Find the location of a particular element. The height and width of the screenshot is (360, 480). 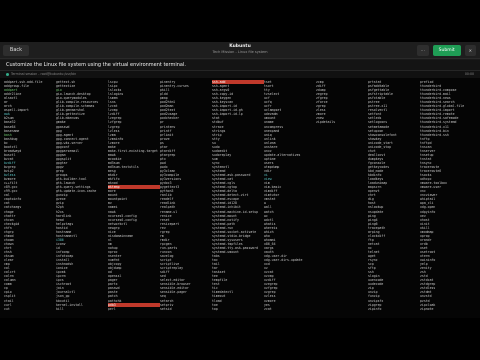

close-icon: ✕ is located at coordinates (470, 50).